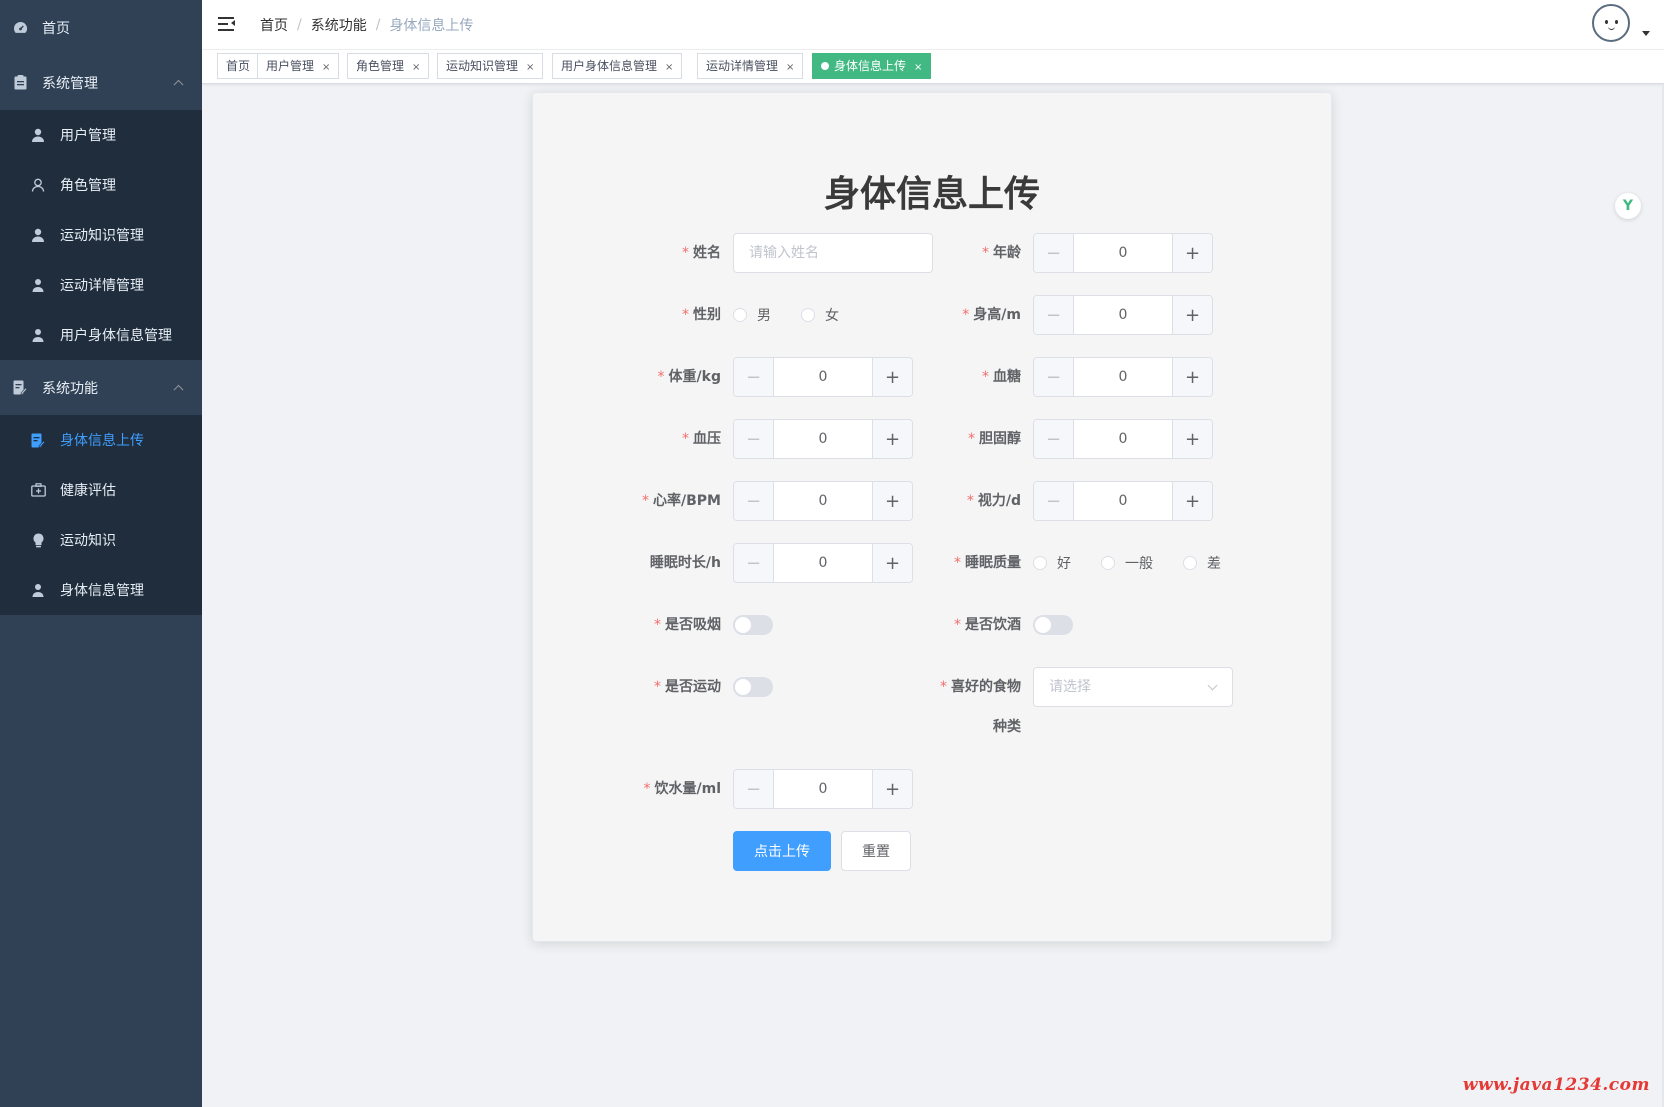 Image resolution: width=1664 pixels, height=1107 pixels. I want to click on submit-upload-button: 点击上传, so click(782, 851).